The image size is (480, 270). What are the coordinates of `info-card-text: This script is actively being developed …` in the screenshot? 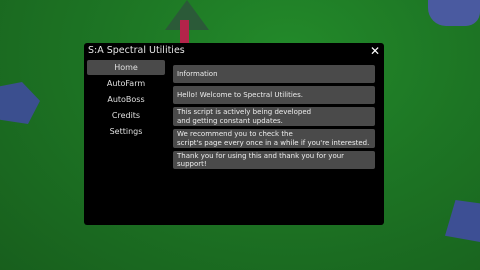 It's located at (244, 116).